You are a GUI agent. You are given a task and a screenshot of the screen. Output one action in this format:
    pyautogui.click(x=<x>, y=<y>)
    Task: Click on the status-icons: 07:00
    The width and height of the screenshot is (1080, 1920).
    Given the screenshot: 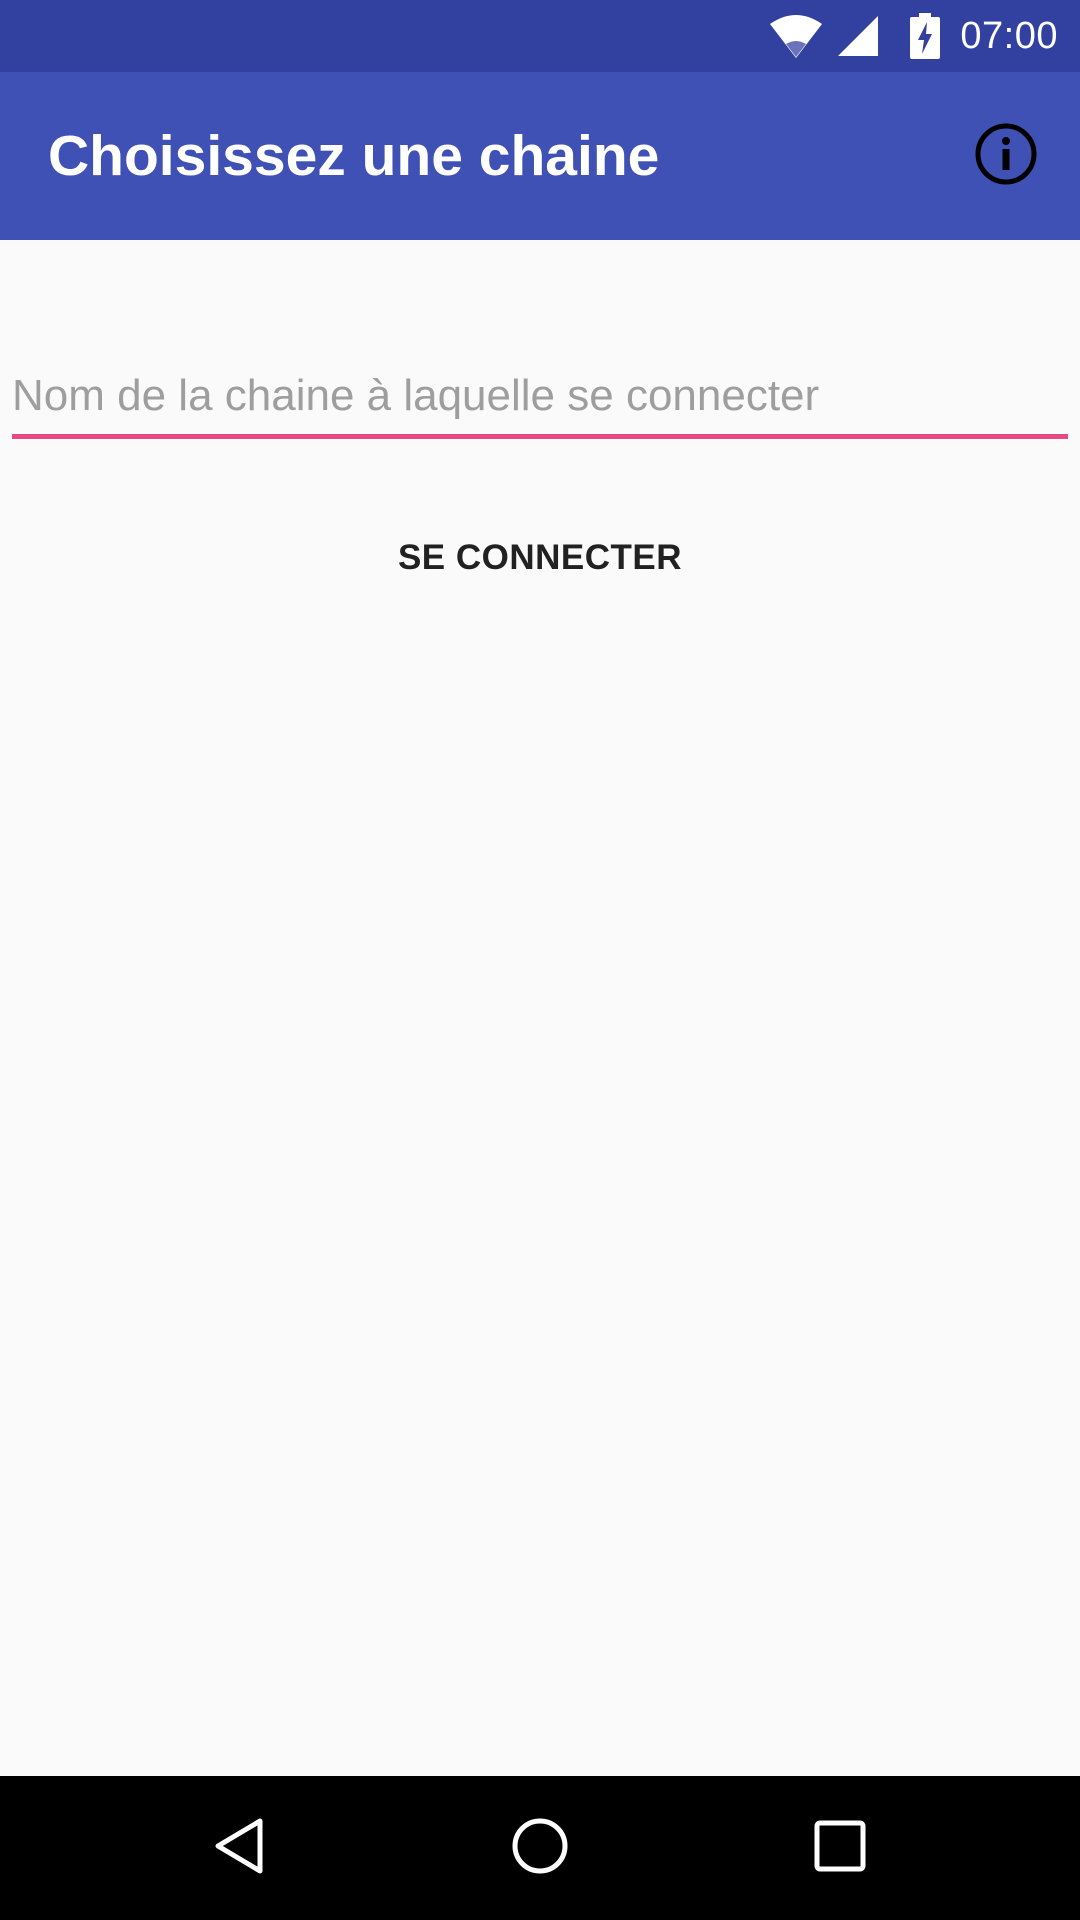 What is the action you would take?
    pyautogui.click(x=913, y=36)
    